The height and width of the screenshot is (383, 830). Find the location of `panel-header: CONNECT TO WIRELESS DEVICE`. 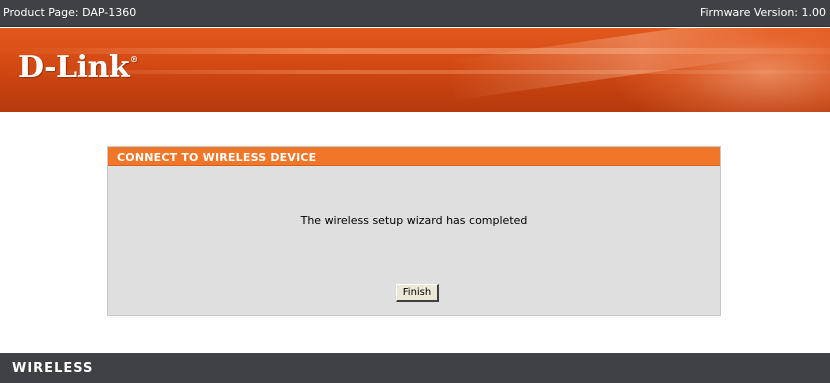

panel-header: CONNECT TO WIRELESS DEVICE is located at coordinates (414, 156).